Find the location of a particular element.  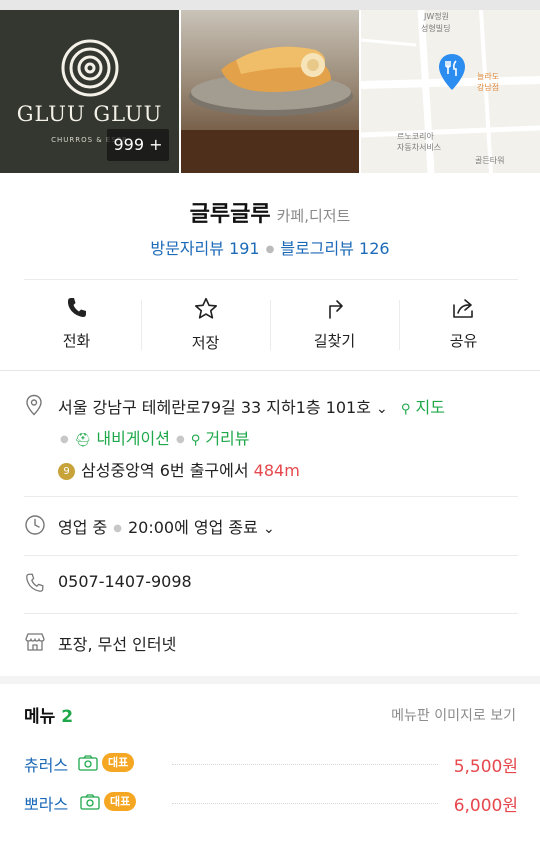

share-icon is located at coordinates (462, 308).